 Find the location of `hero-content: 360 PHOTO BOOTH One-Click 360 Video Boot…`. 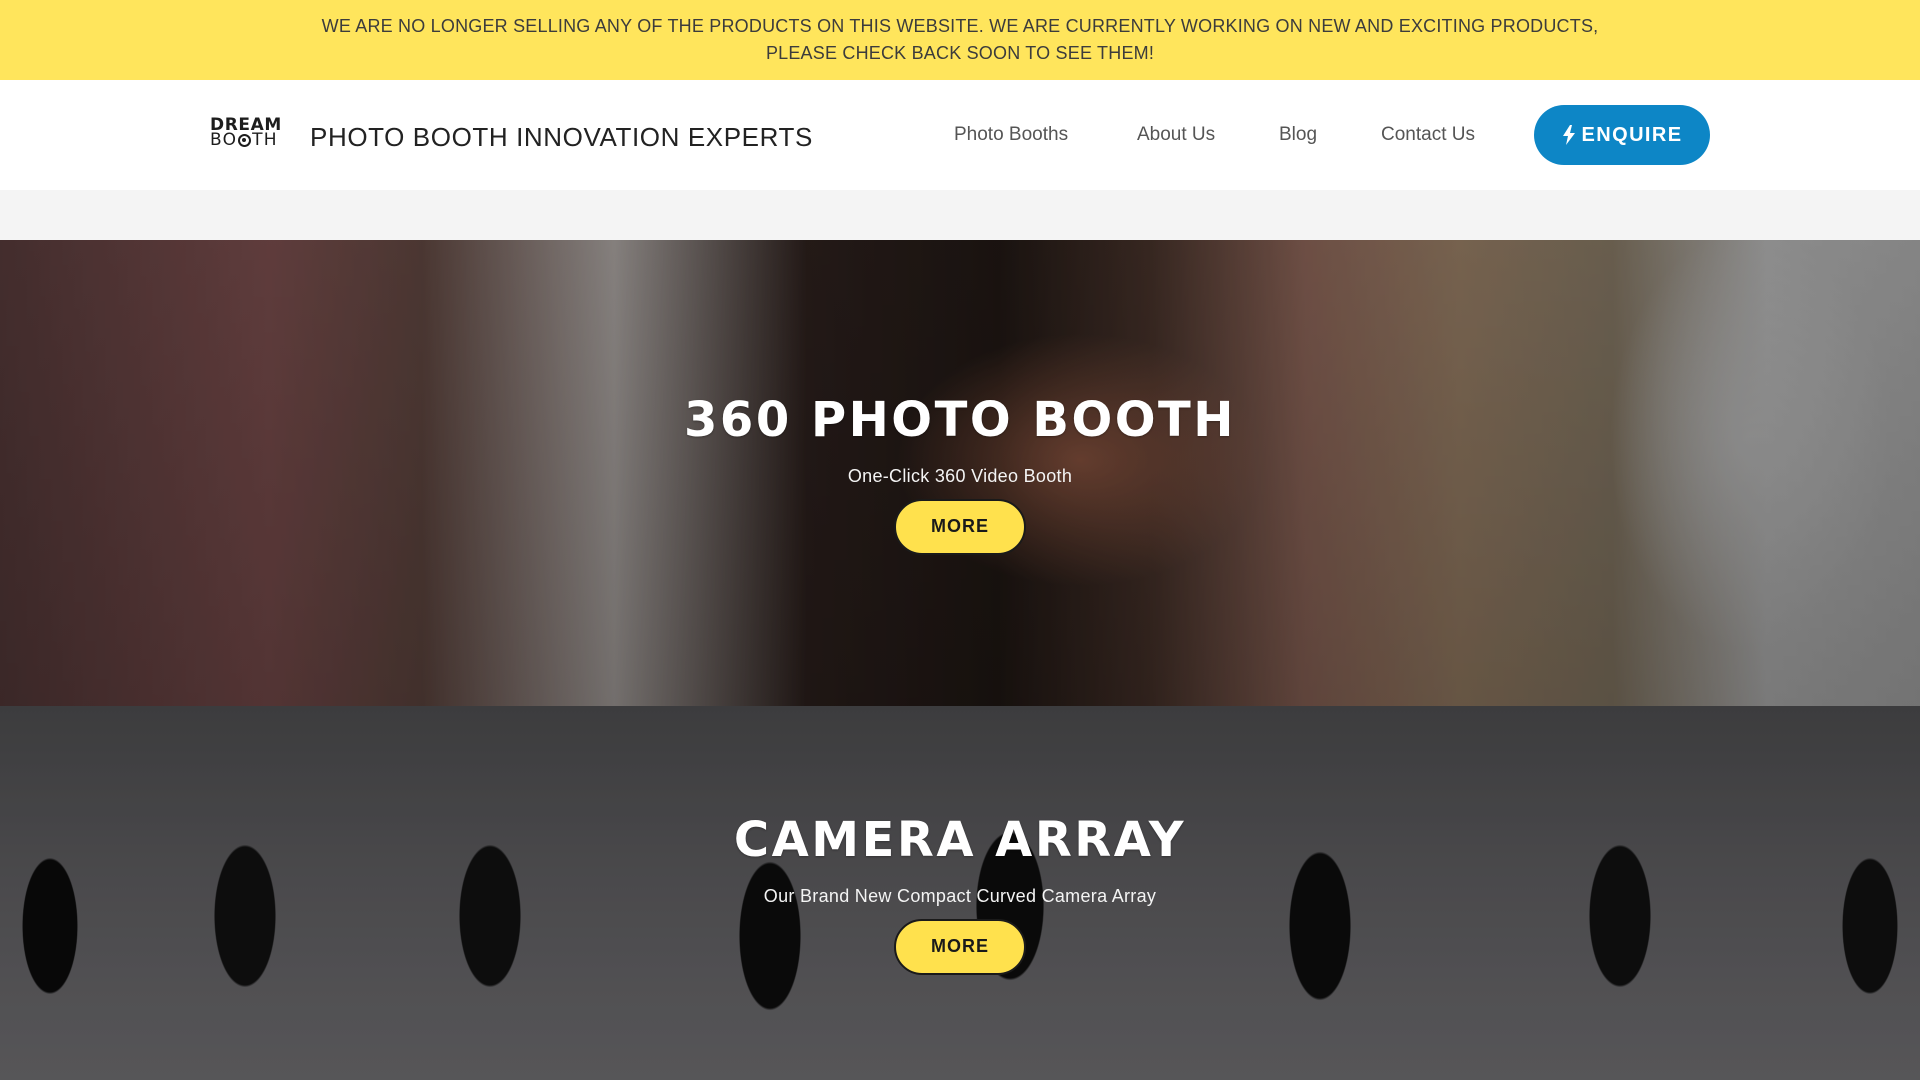

hero-content: 360 PHOTO BOOTH One-Click 360 Video Boot… is located at coordinates (960, 473).